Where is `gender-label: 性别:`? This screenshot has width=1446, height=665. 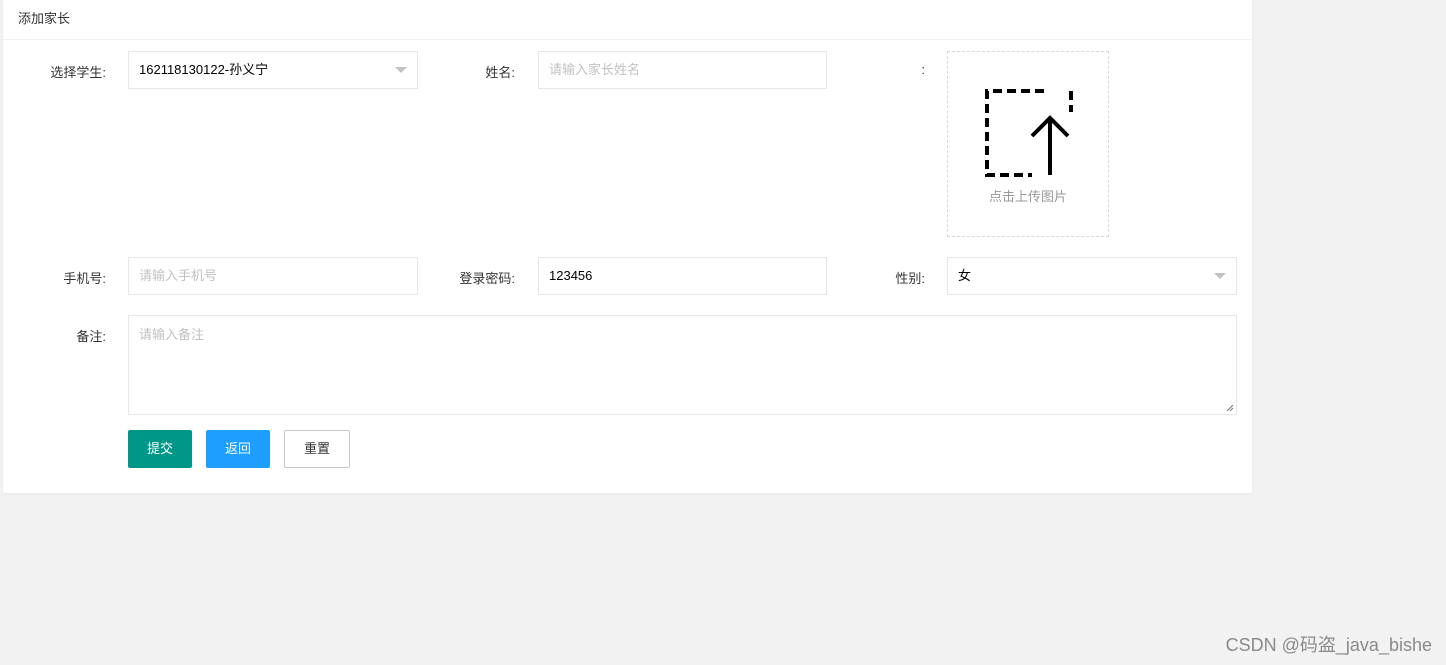
gender-label: 性别: is located at coordinates (910, 278).